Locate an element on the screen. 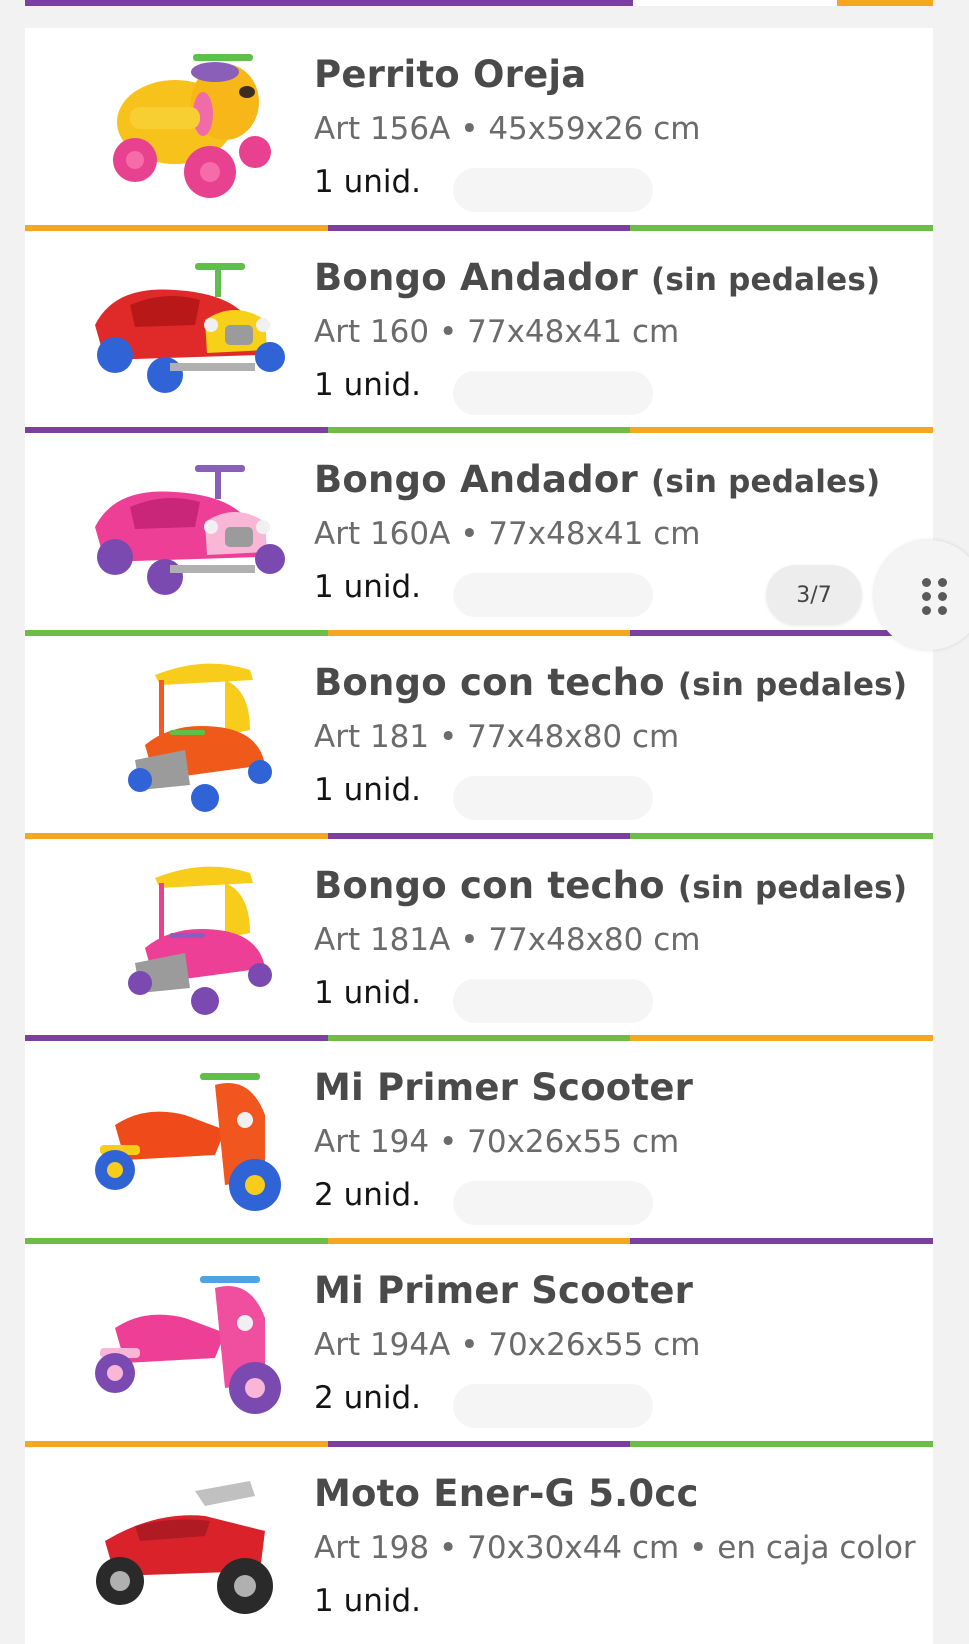  product-spec: Art 181A • 77x48x80 cm is located at coordinates (507, 939).